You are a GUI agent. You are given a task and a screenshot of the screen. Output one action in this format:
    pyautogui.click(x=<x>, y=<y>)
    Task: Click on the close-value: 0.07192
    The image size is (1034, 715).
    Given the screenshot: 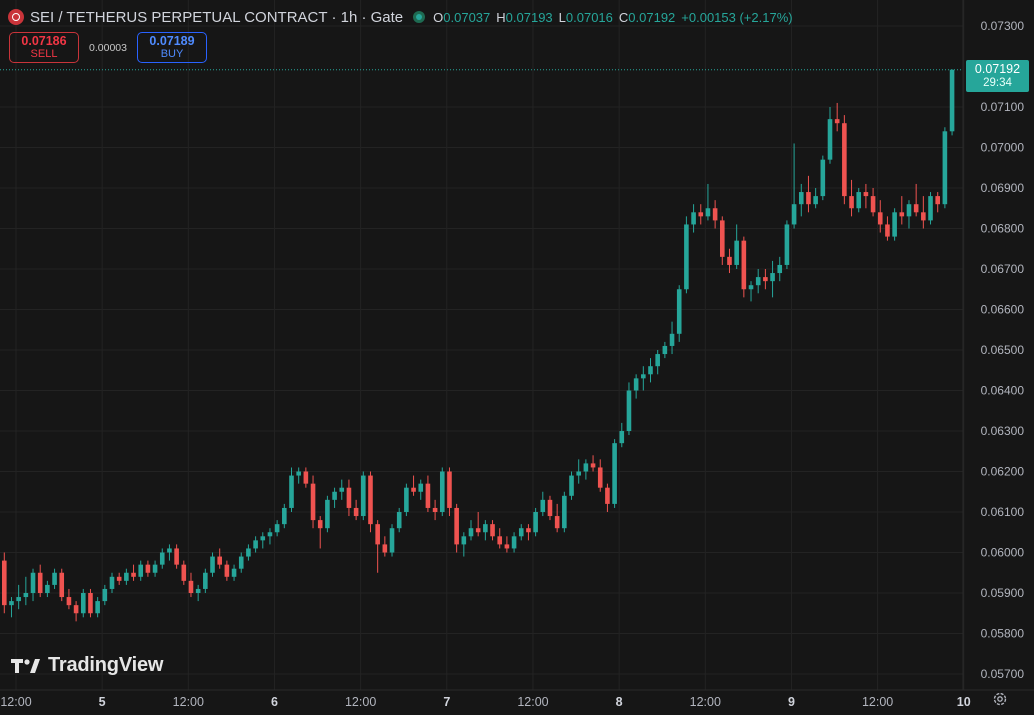 What is the action you would take?
    pyautogui.click(x=652, y=17)
    